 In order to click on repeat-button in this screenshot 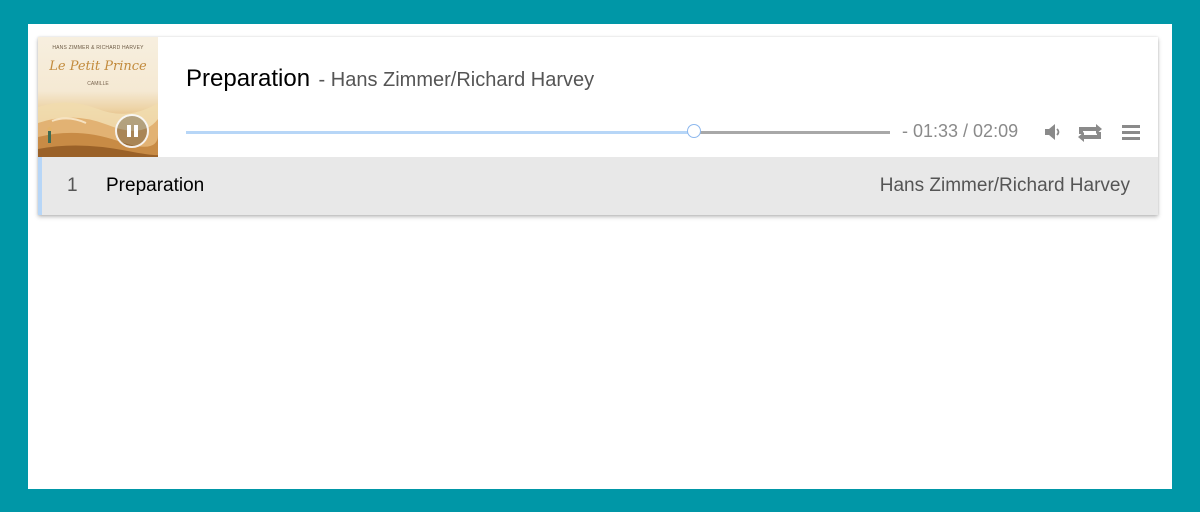, I will do `click(1090, 132)`.